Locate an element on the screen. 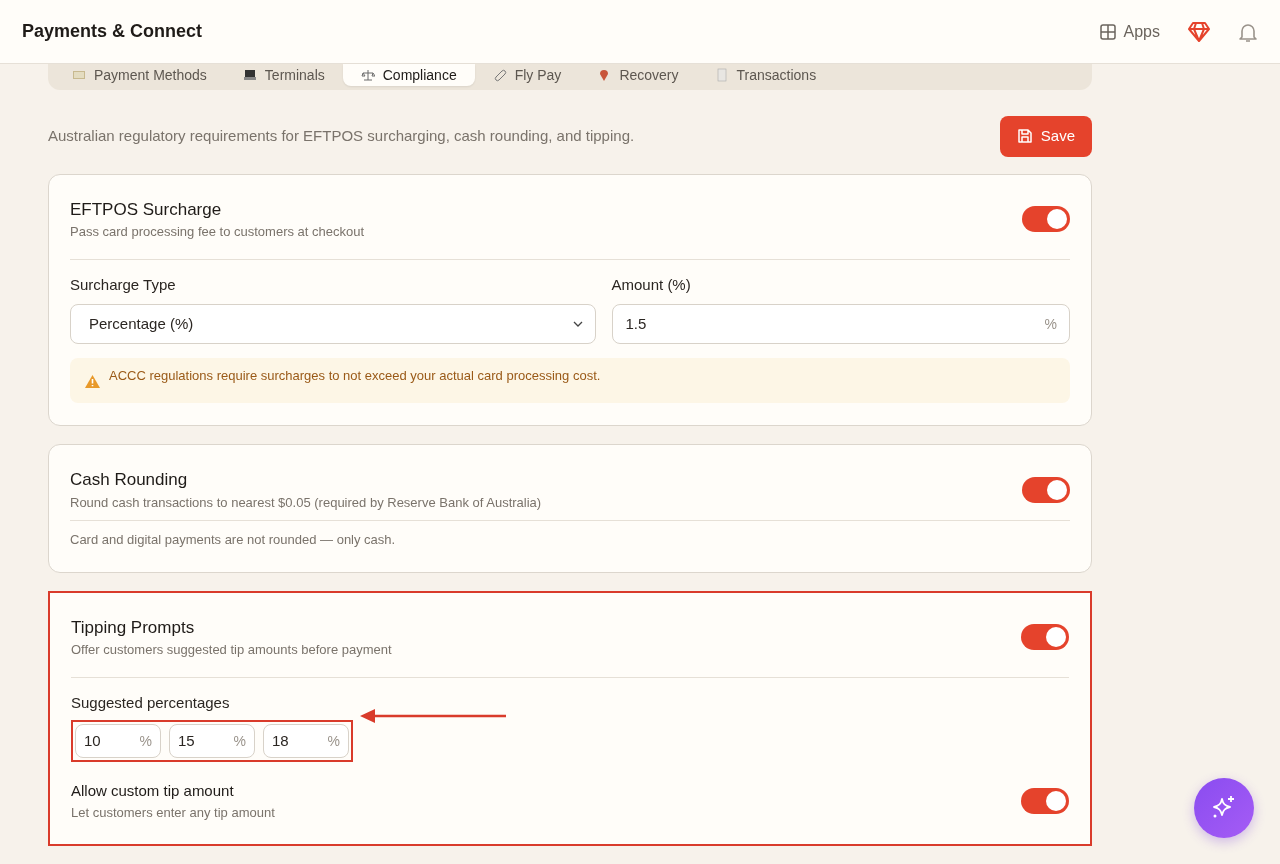  note-text: Card and digital payments are not rounded — only cash. is located at coordinates (233, 540).